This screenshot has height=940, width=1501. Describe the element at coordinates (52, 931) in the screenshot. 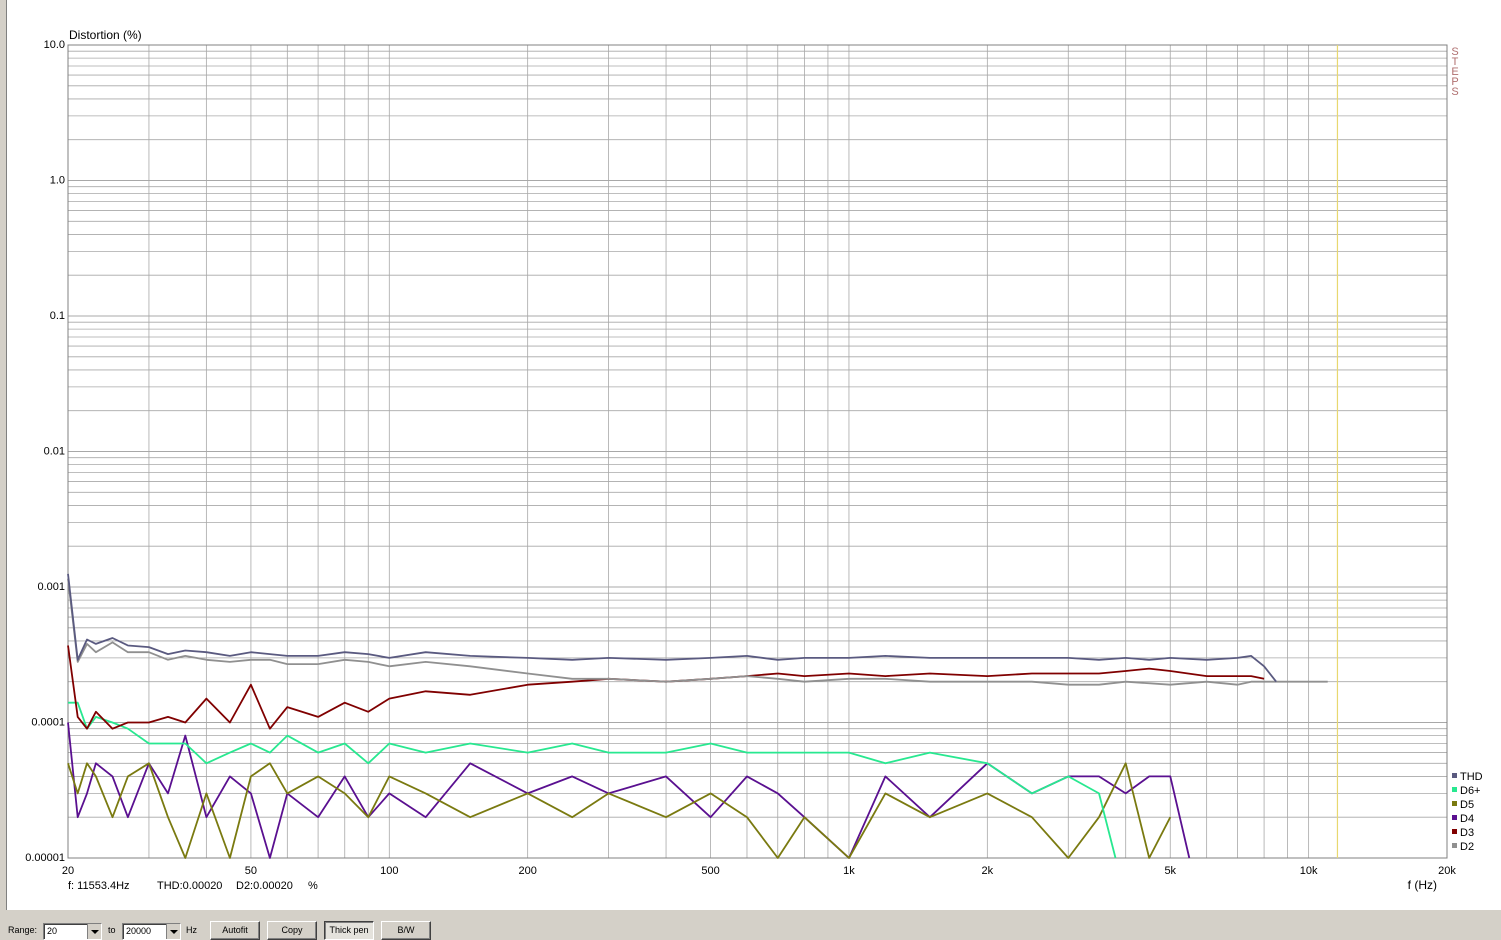

I see `range-from-value: 20` at that location.